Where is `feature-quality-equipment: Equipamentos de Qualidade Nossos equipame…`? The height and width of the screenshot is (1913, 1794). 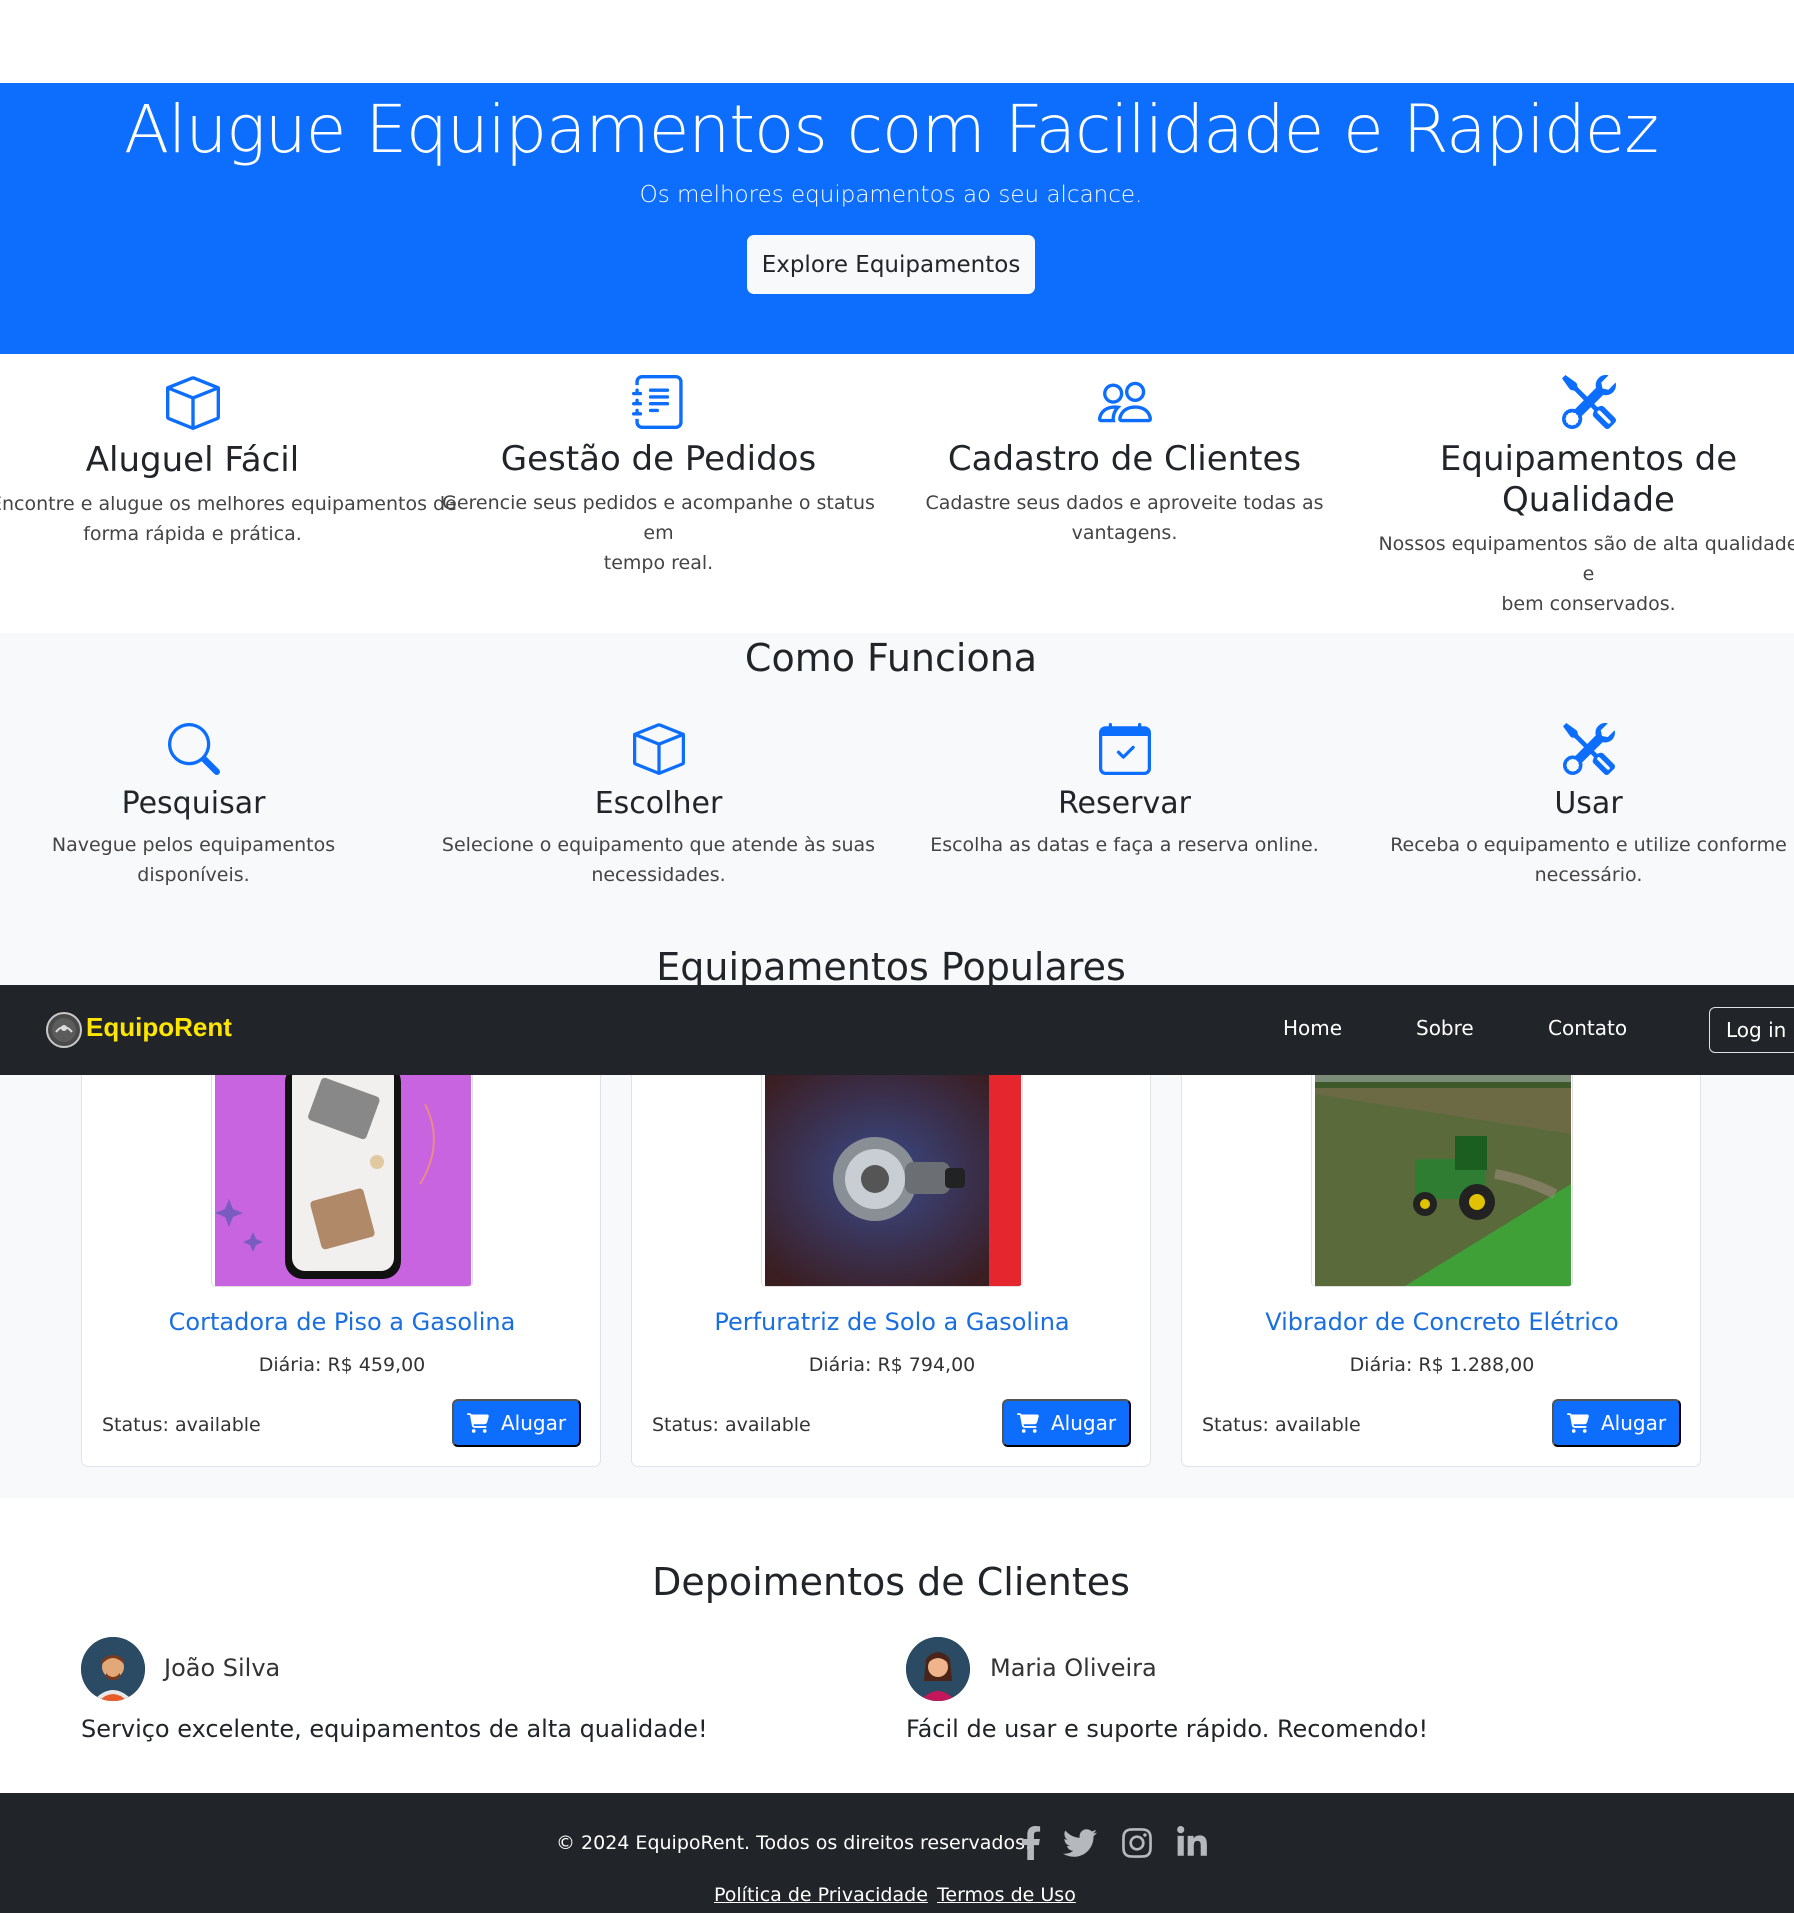 feature-quality-equipment: Equipamentos de Qualidade Nossos equipame… is located at coordinates (1582, 497).